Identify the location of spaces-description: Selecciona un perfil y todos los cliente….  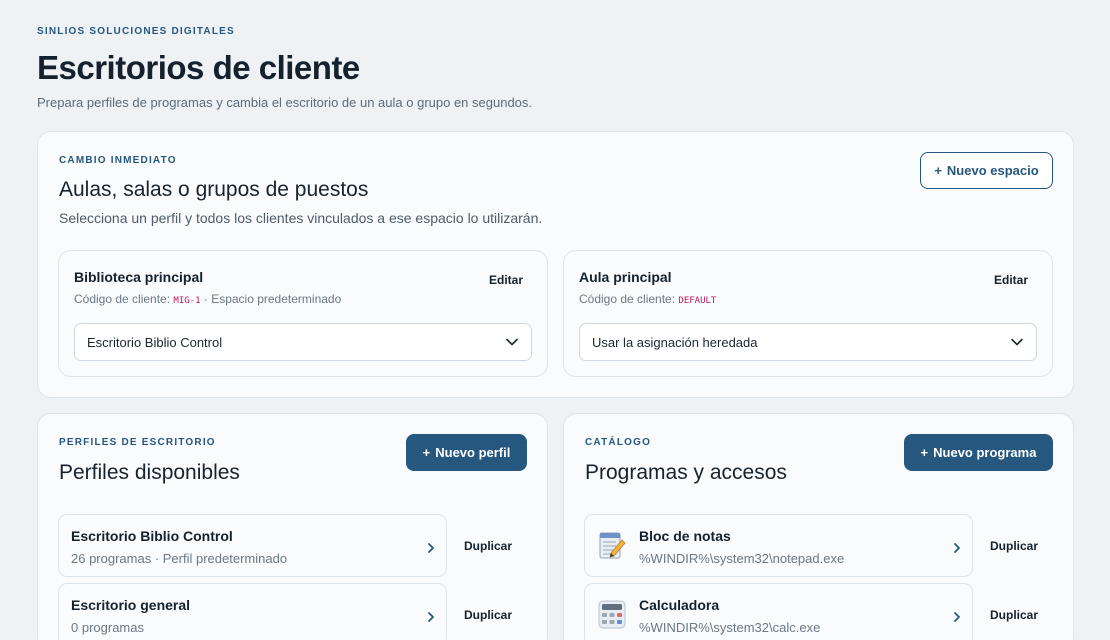
(301, 218).